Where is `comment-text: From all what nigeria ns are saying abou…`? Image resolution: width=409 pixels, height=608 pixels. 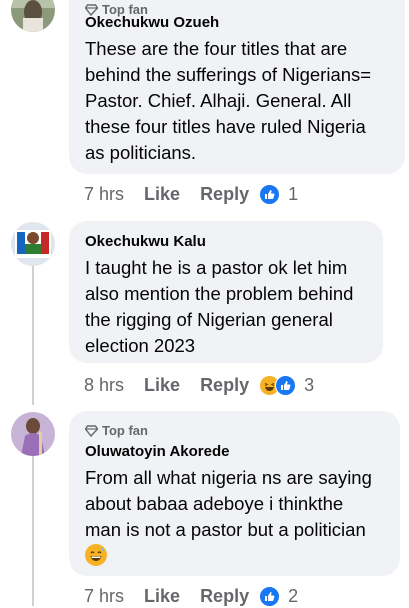
comment-text: From all what nigeria ns are saying abou… is located at coordinates (228, 504).